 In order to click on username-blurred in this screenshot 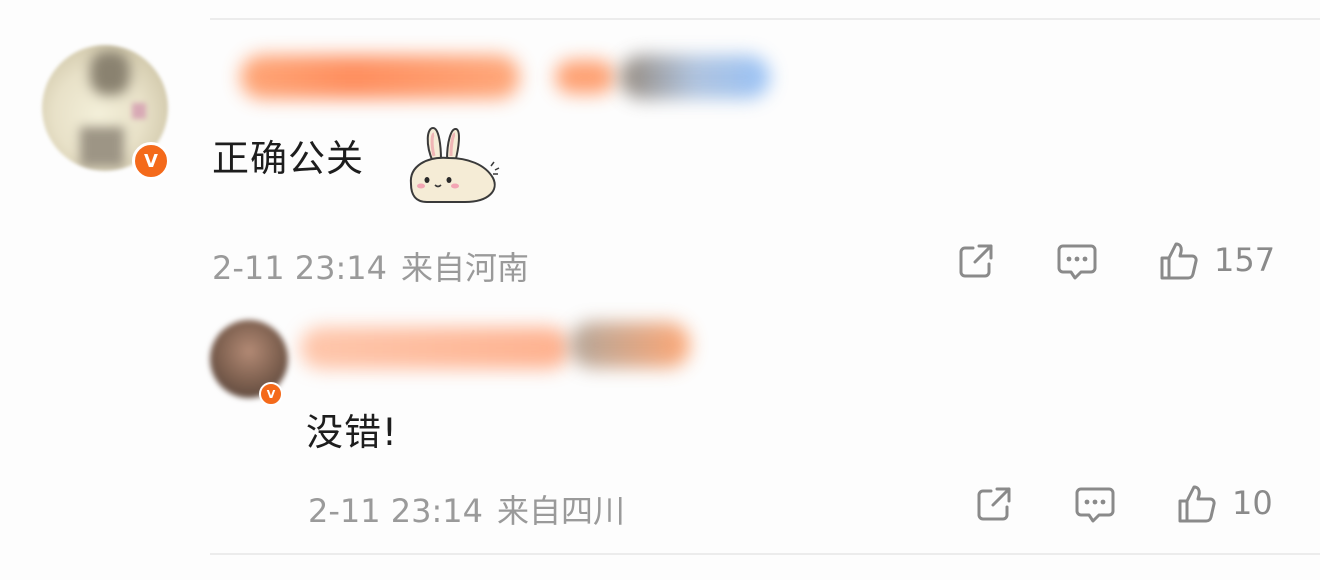, I will do `click(380, 77)`.